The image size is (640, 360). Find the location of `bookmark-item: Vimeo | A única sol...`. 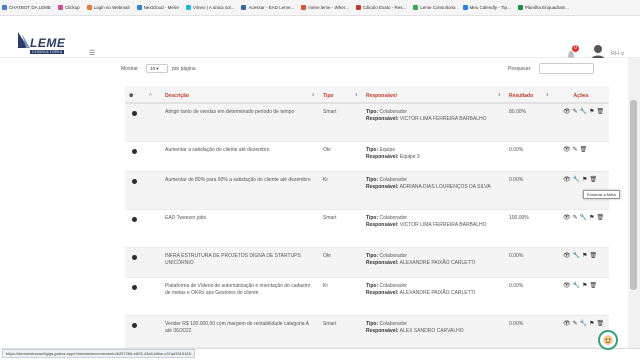

bookmark-item: Vimeo | A única sol... is located at coordinates (209, 7).